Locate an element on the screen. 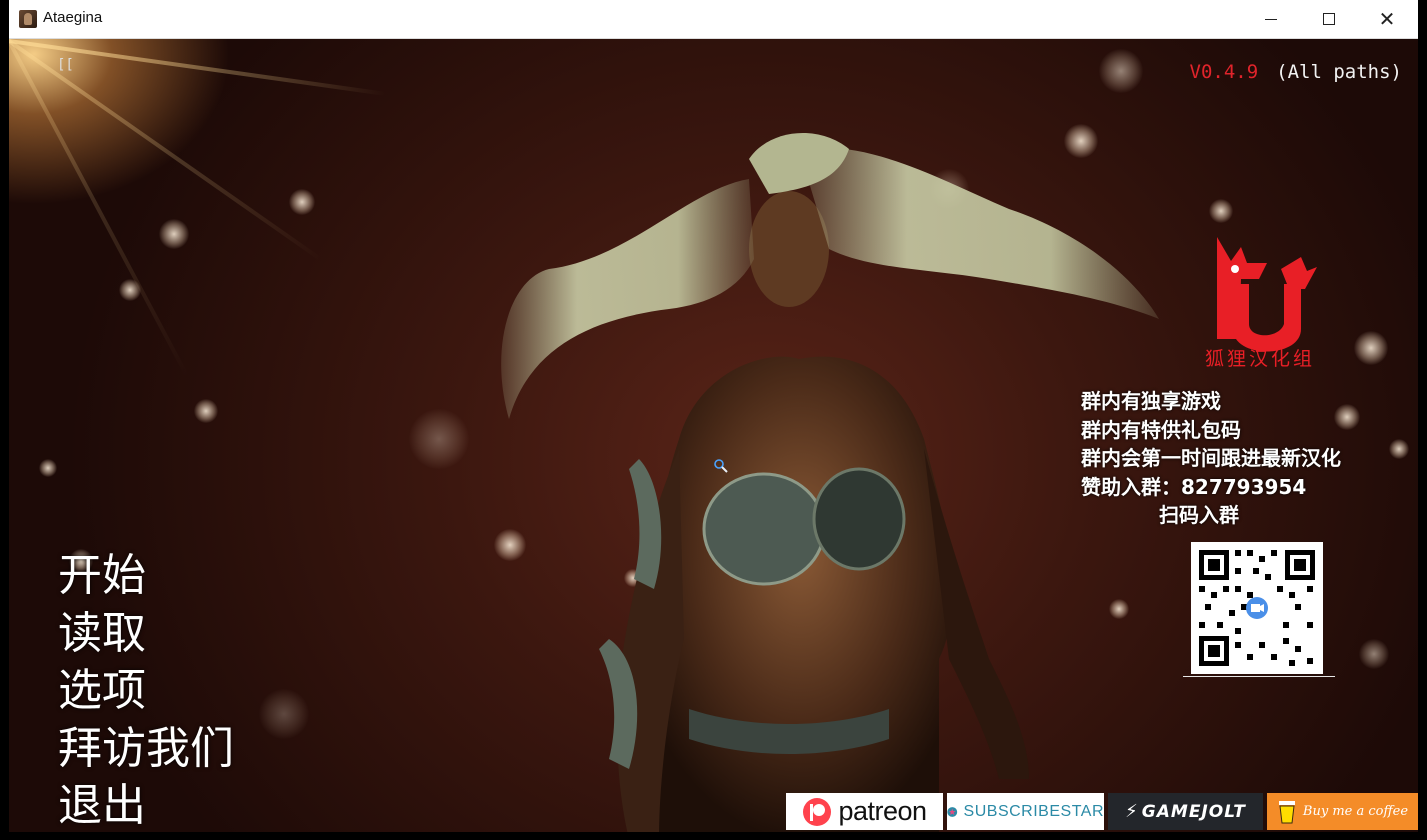 The width and height of the screenshot is (1427, 840). maximize-button is located at coordinates (1329, 19).